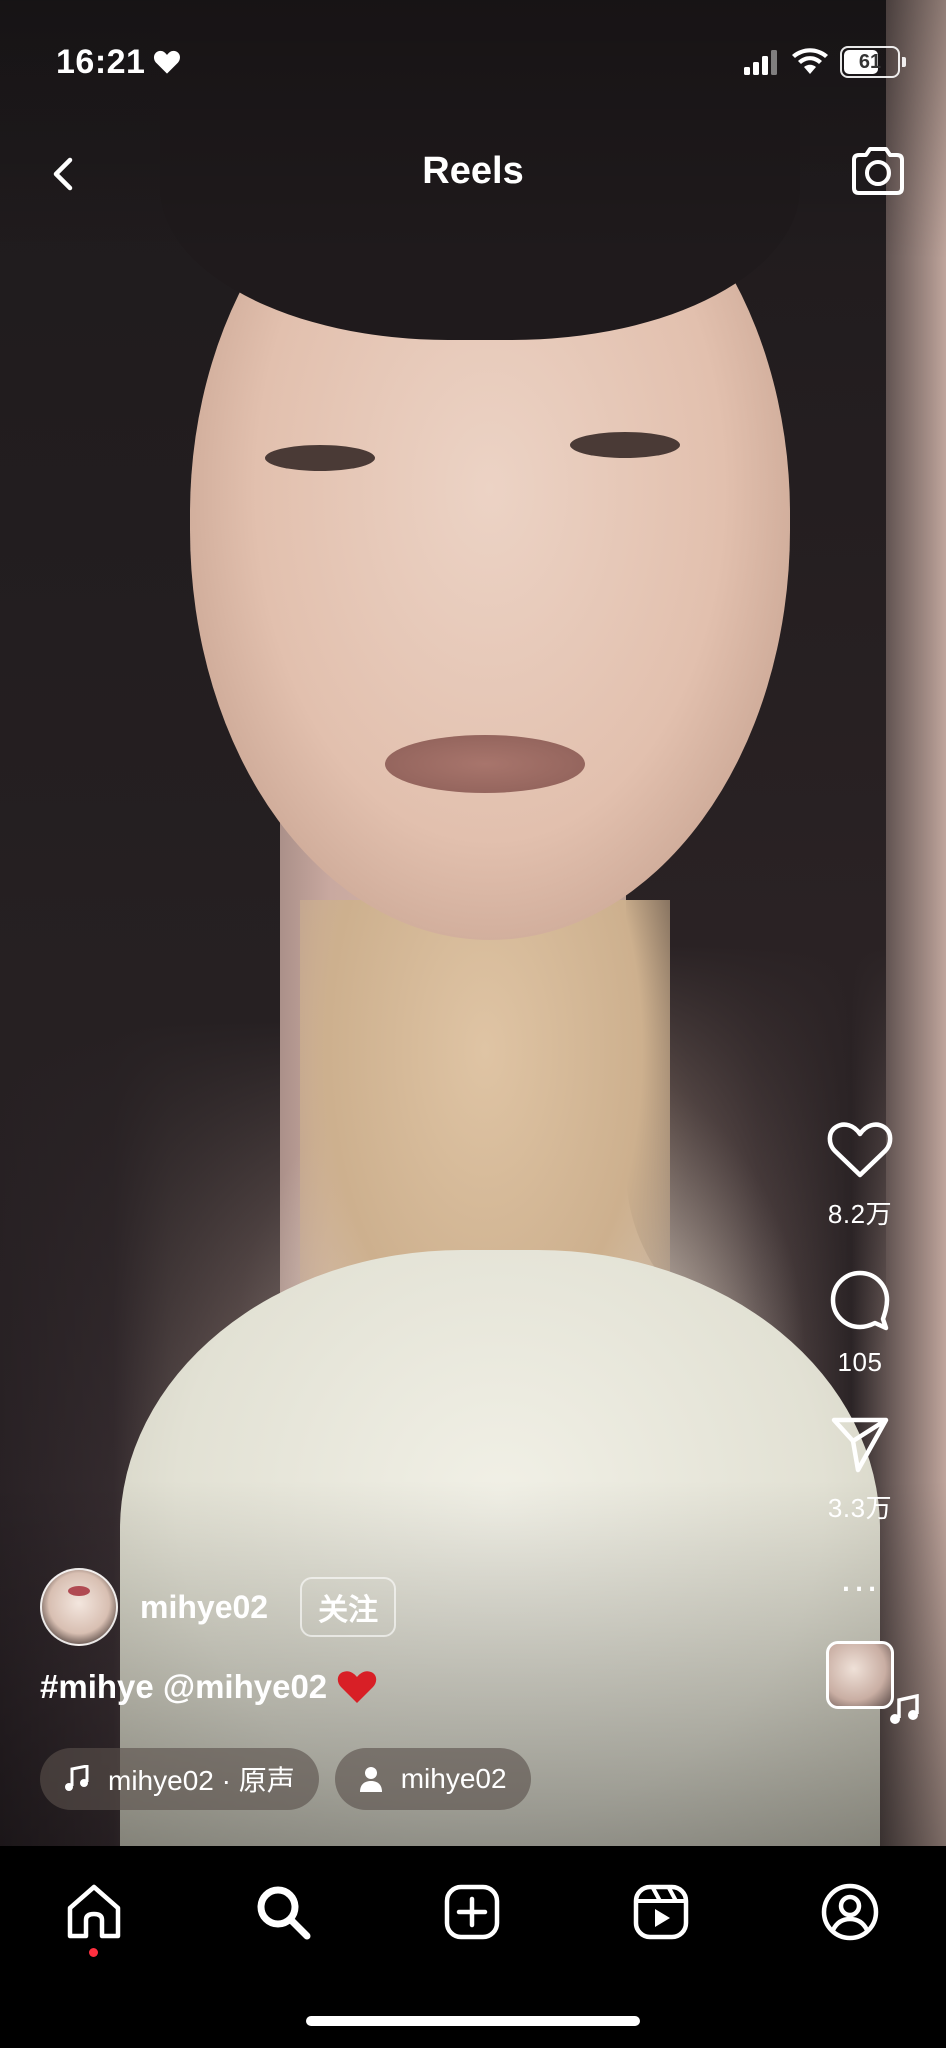  I want to click on create-icon, so click(472, 1912).